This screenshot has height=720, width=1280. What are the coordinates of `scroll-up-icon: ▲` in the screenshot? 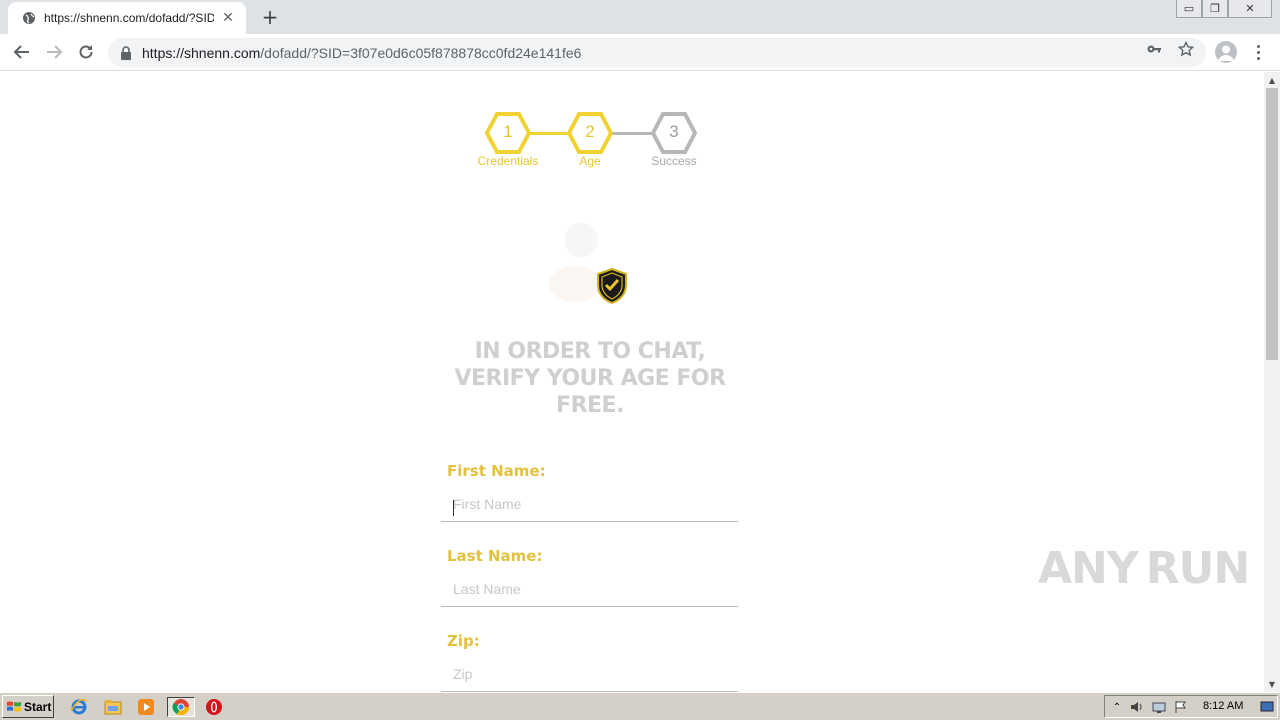 It's located at (1272, 80).